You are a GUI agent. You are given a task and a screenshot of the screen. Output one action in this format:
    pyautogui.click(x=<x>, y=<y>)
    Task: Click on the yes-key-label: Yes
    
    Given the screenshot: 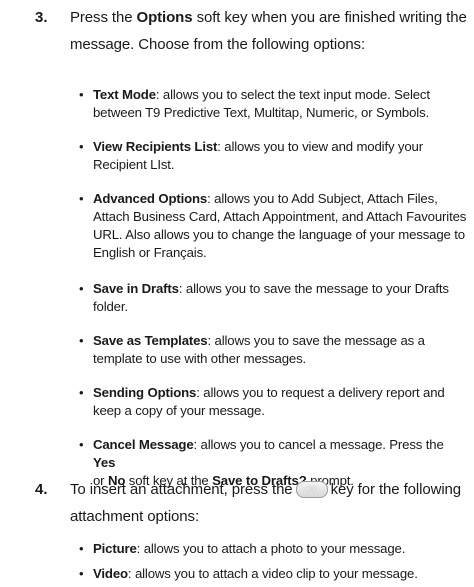 What is the action you would take?
    pyautogui.click(x=104, y=462)
    